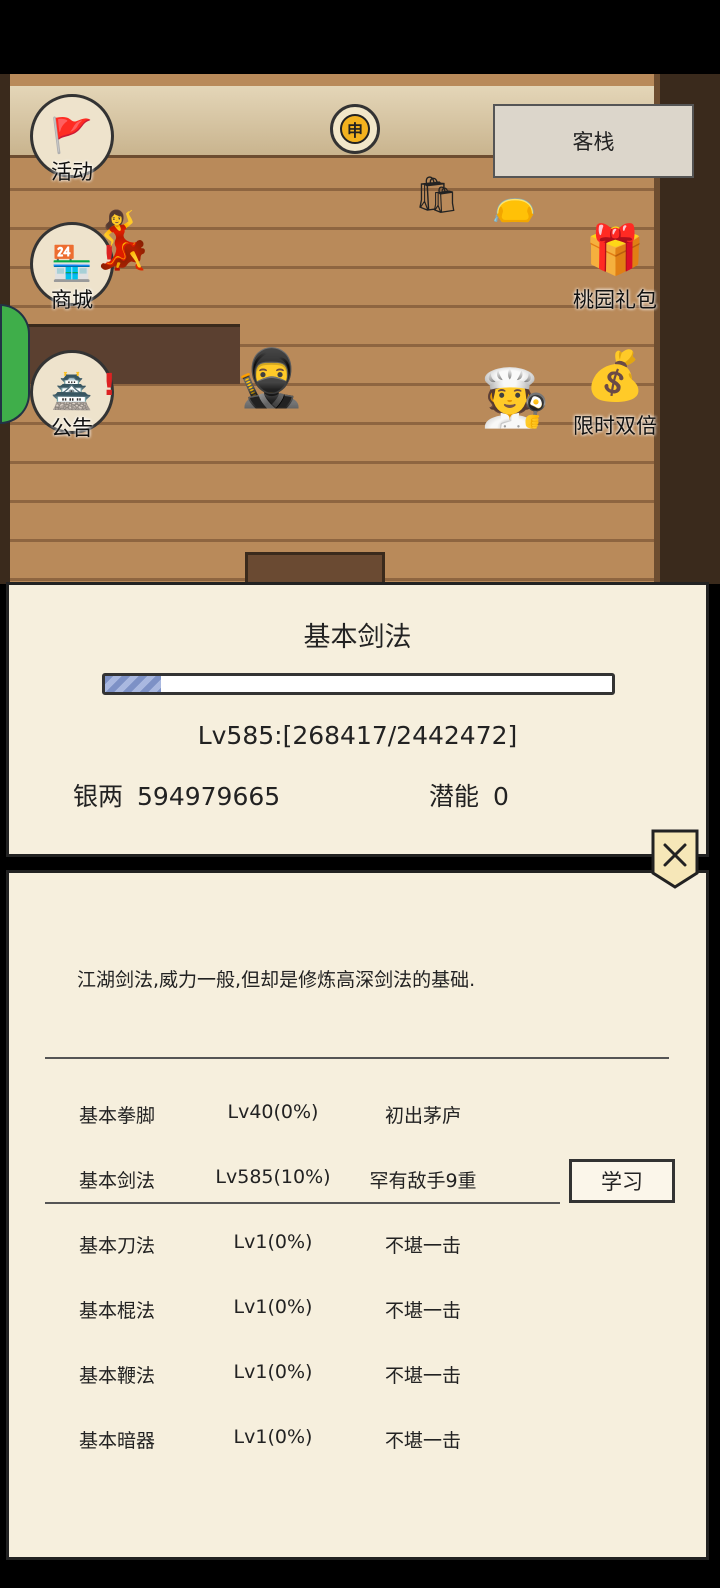  What do you see at coordinates (117, 1376) in the screenshot?
I see `skill-name: 基本鞭法` at bounding box center [117, 1376].